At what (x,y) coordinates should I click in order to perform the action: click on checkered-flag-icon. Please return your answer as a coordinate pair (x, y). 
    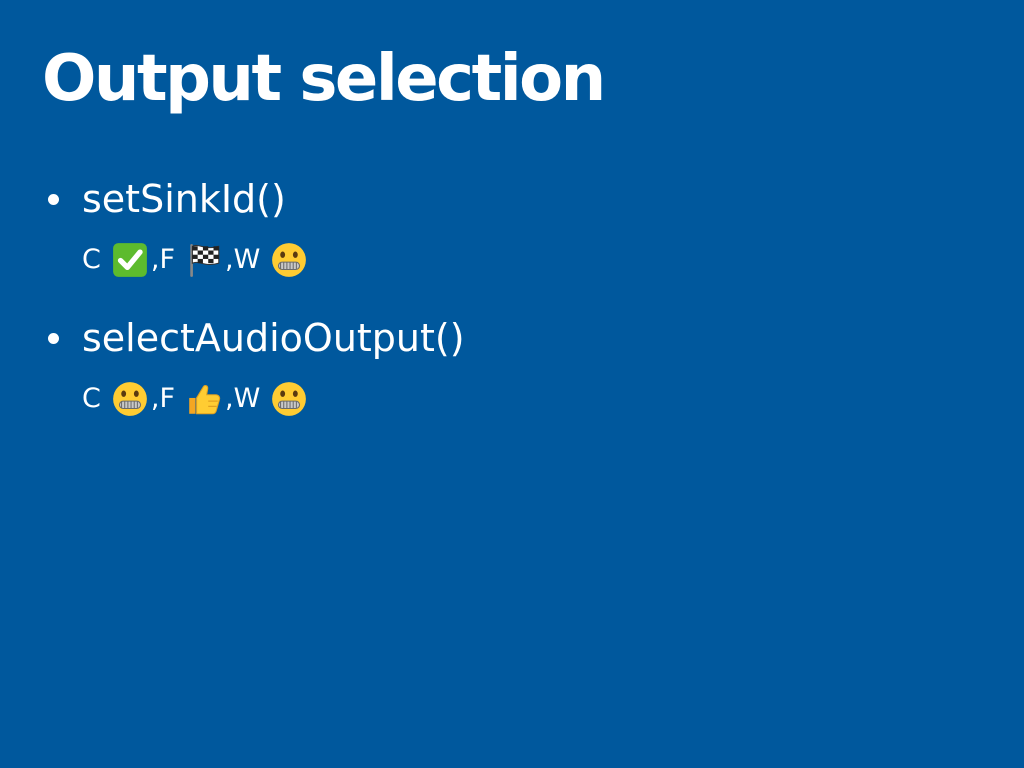
    Looking at the image, I should click on (204, 260).